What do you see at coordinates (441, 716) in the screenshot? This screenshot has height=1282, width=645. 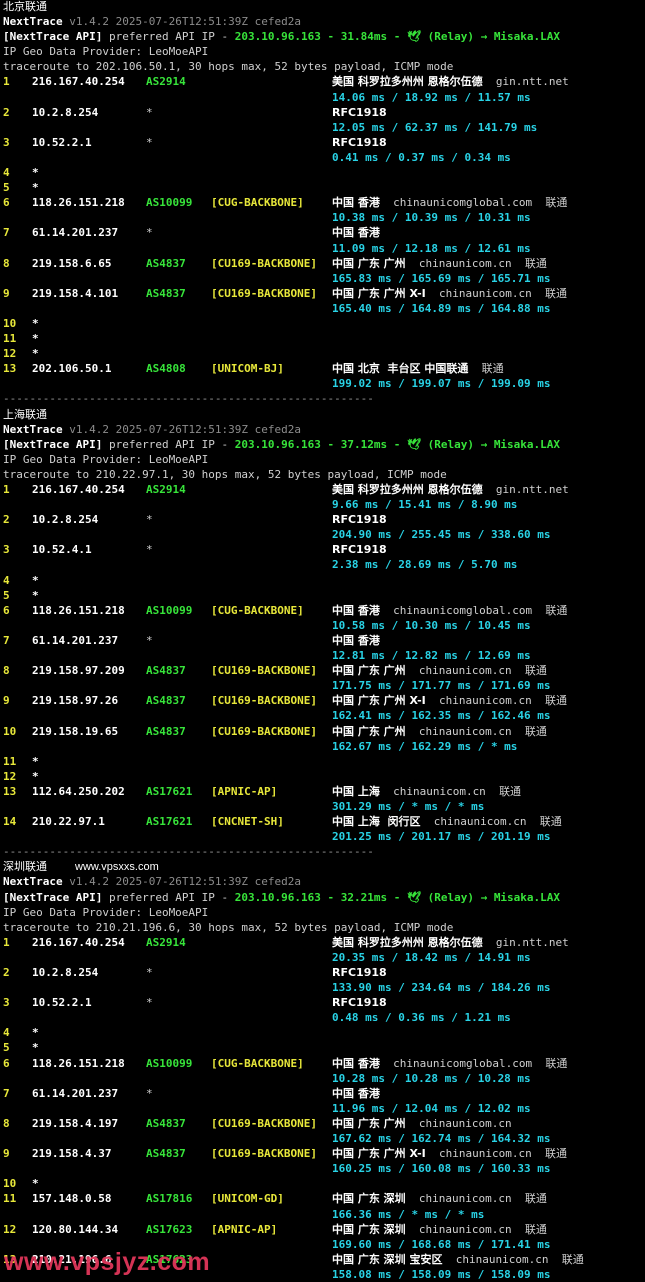 I see `hop-rtt: 162.41 ms / 162.35 ms / 162.46 ms` at bounding box center [441, 716].